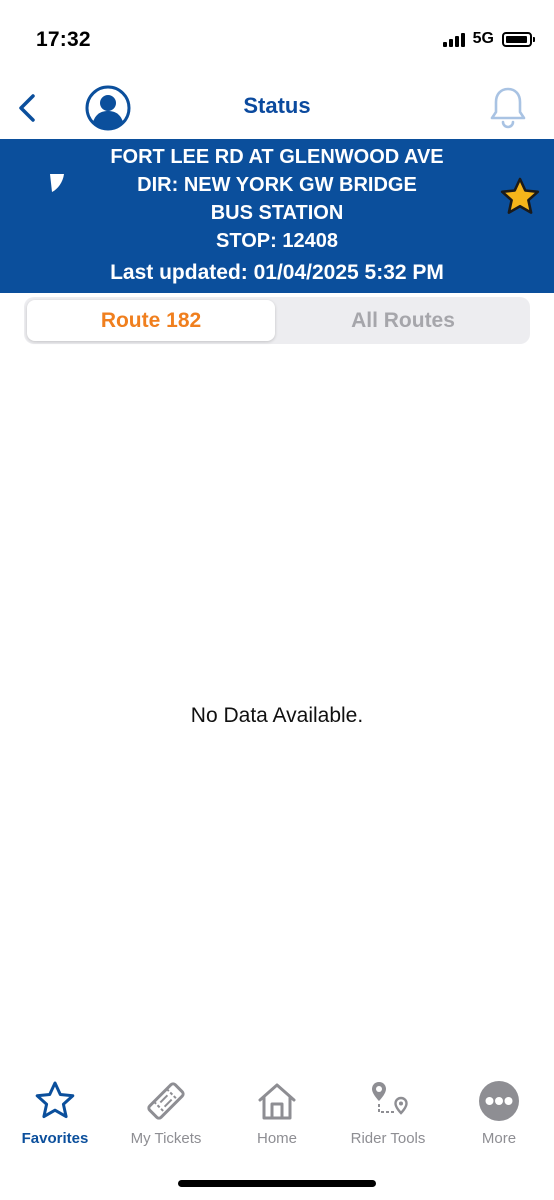  I want to click on tab-my-tickets-label: My Tickets, so click(166, 1138).